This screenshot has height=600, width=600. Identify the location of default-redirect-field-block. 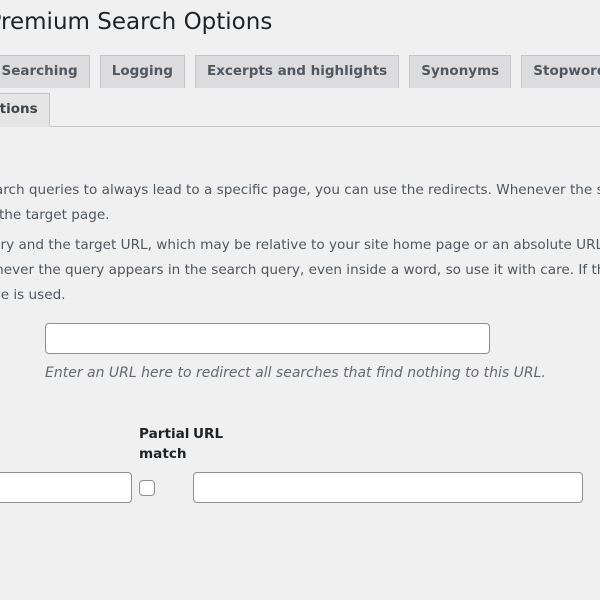
(267, 338).